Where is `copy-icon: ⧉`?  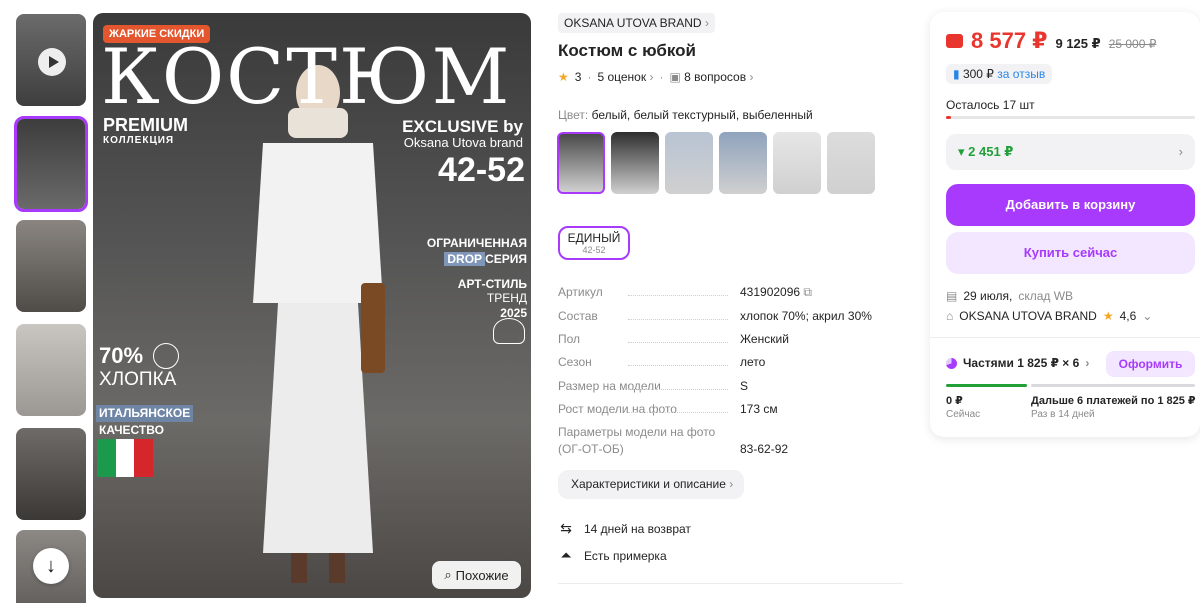
copy-icon: ⧉ is located at coordinates (807, 292).